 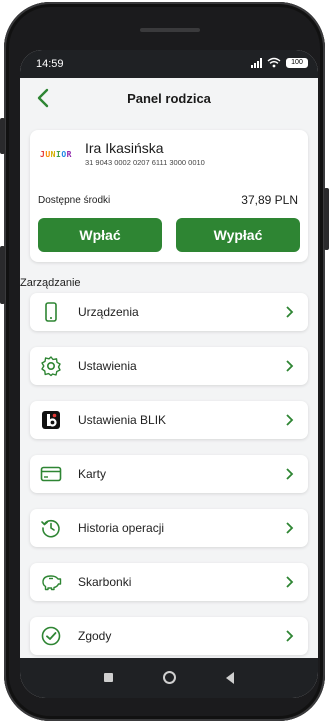 I want to click on logo-letter: R, so click(x=69, y=154).